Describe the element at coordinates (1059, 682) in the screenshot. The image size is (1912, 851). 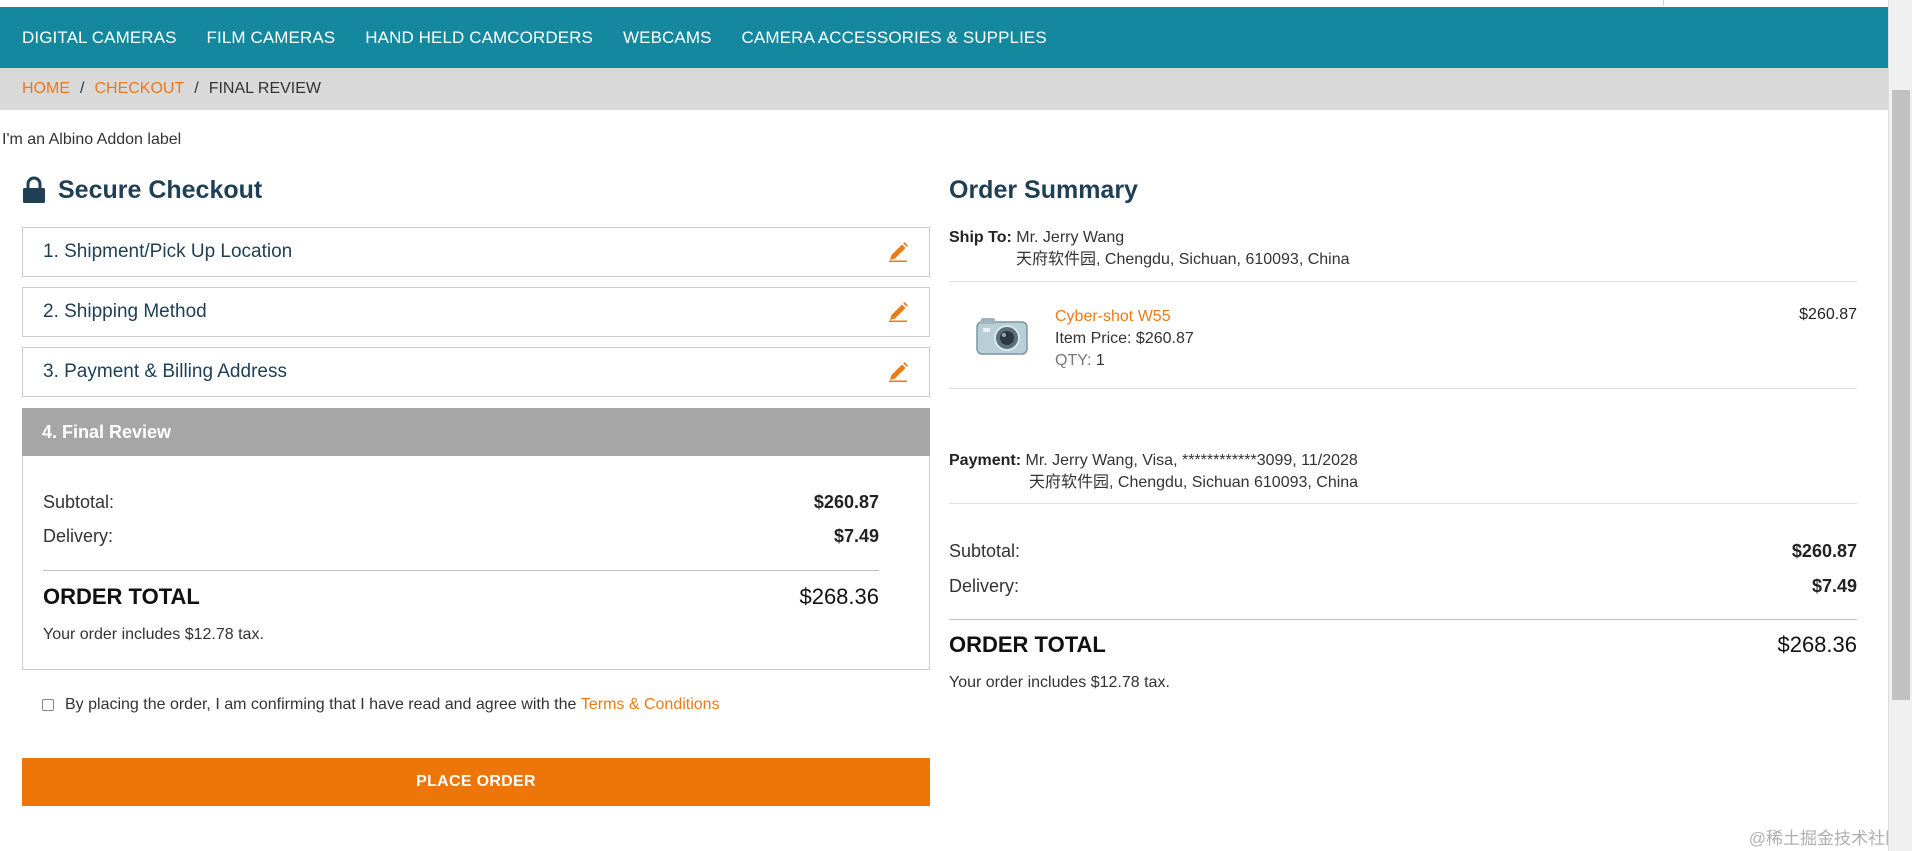
I see `summary-tax-note: Your order includes $12.78 tax.` at that location.